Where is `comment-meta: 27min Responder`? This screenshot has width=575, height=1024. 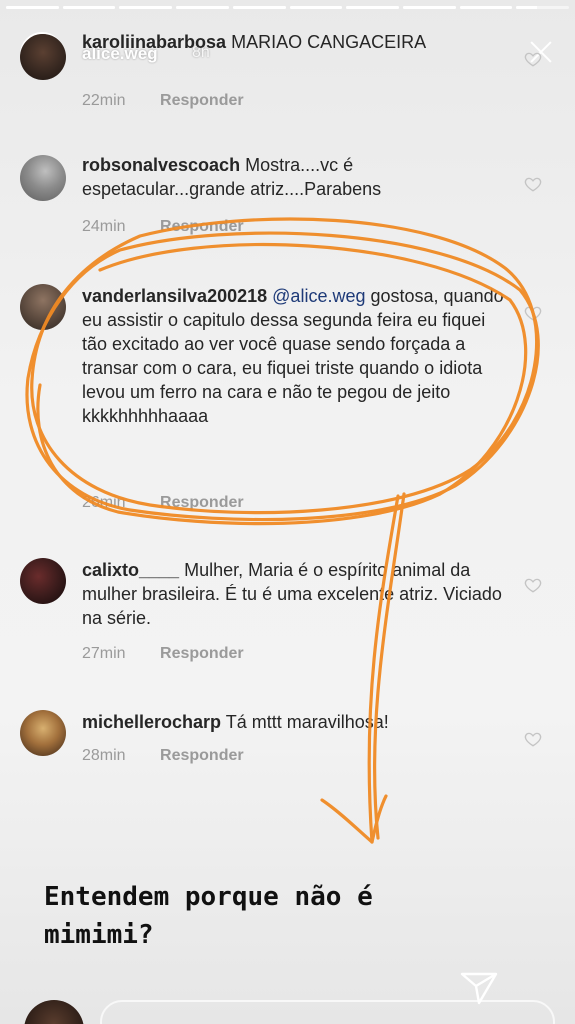
comment-meta: 27min Responder is located at coordinates (163, 654).